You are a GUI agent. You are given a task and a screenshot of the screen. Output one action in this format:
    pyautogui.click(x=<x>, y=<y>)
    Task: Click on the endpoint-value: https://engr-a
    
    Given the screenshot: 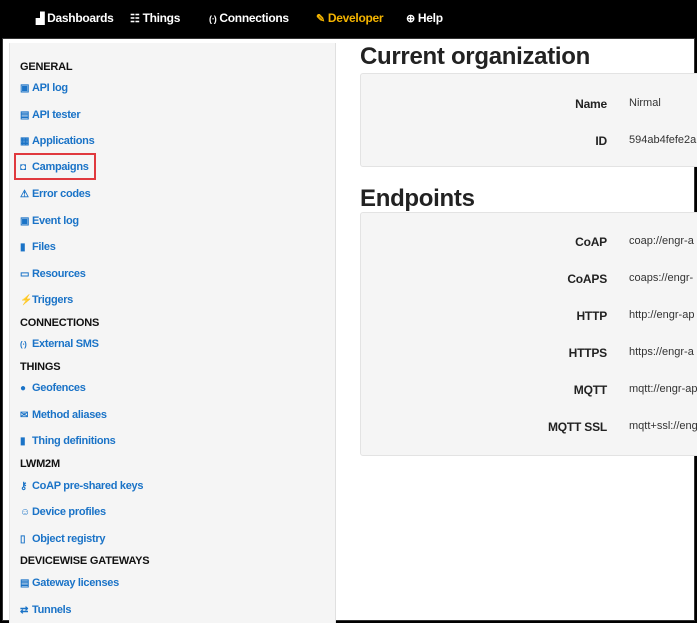 What is the action you would take?
    pyautogui.click(x=661, y=352)
    